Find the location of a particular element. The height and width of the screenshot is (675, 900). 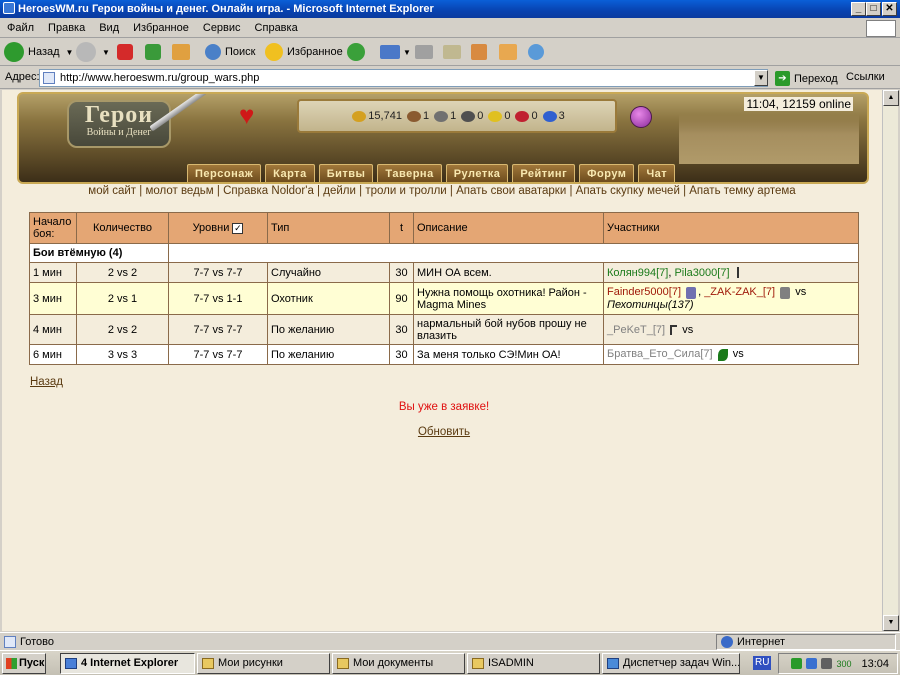

print-button is located at coordinates (424, 52).